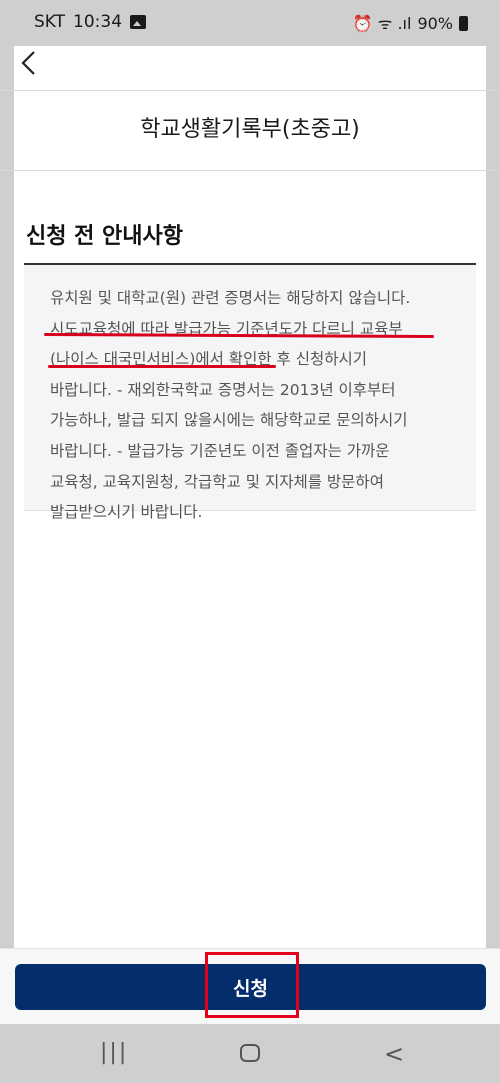 This screenshot has width=500, height=1083. Describe the element at coordinates (98, 22) in the screenshot. I see `clock: 10:34` at that location.